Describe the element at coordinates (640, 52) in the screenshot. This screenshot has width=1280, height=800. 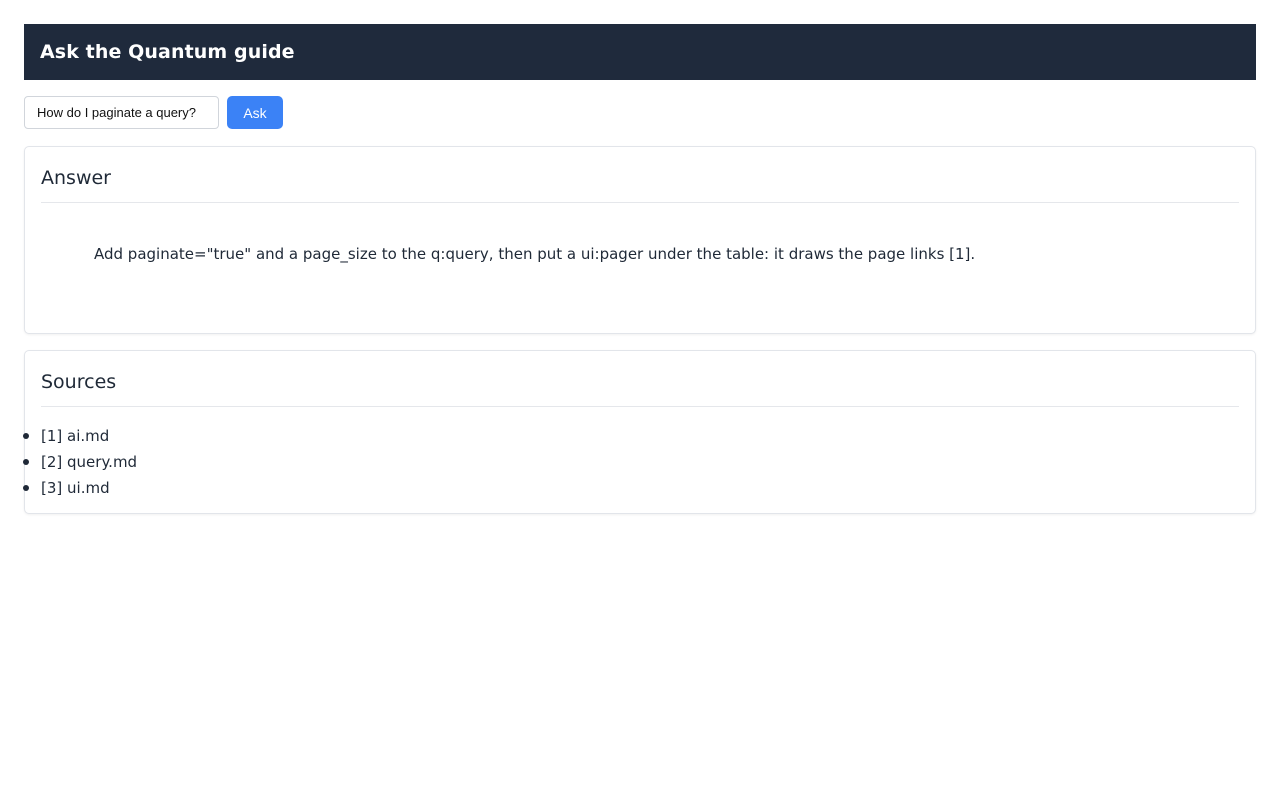
I see `header-bar: Ask the Quantum guide` at that location.